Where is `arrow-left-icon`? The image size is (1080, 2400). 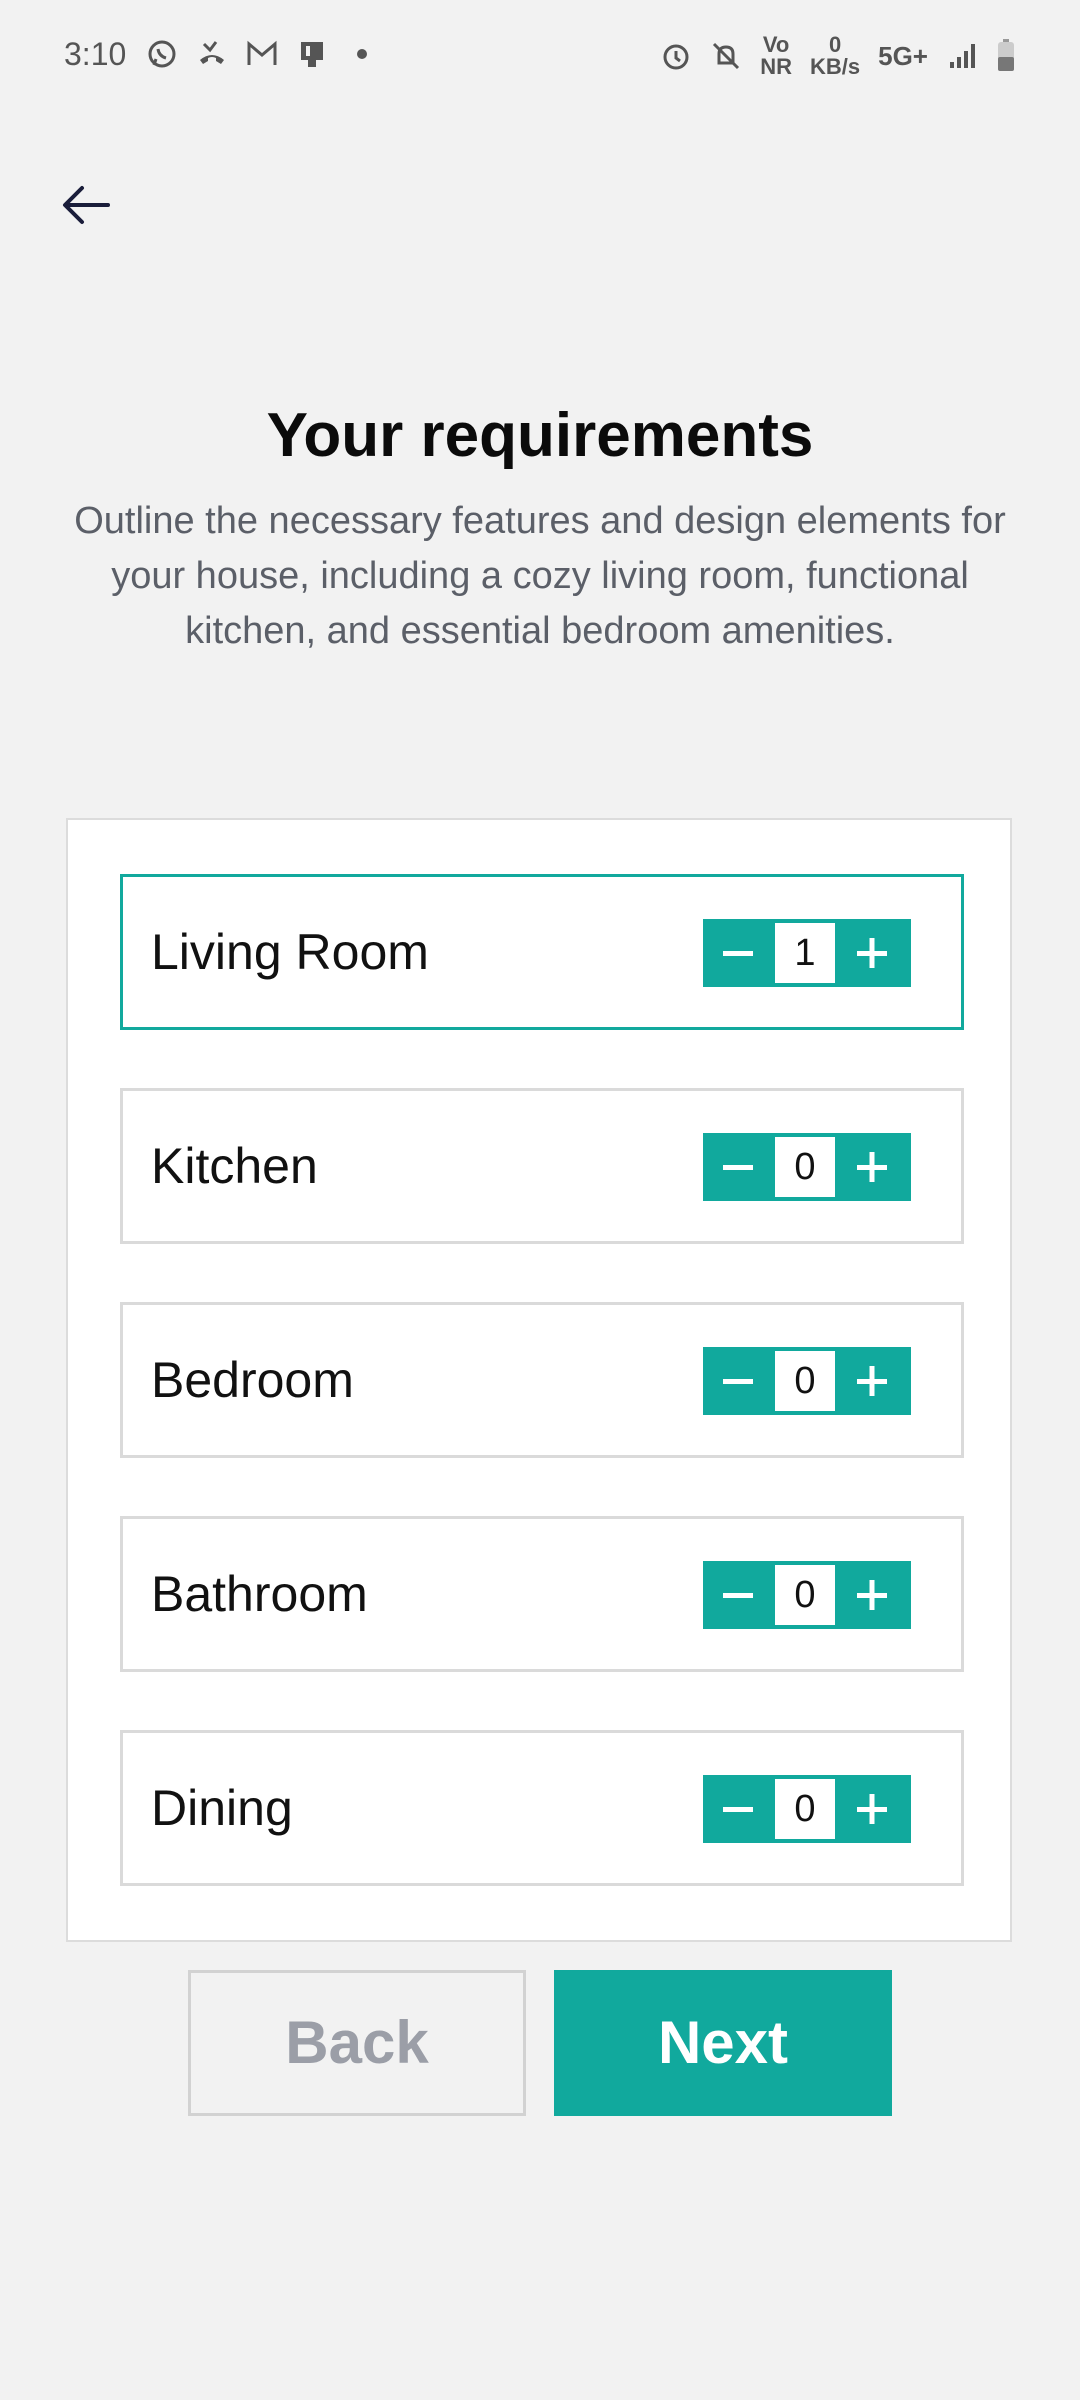
arrow-left-icon is located at coordinates (86, 205).